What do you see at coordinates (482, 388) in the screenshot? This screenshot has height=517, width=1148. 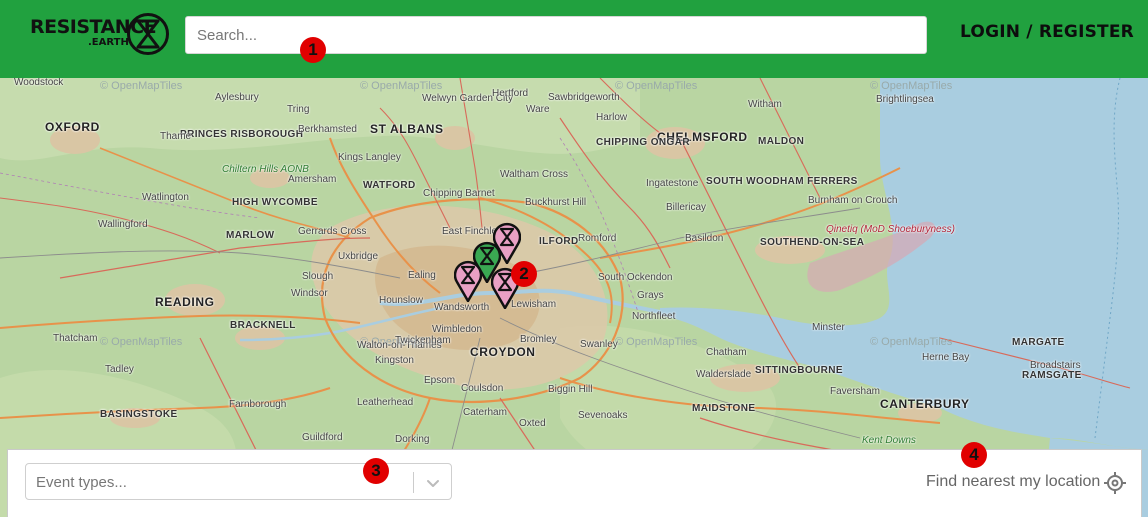 I see `place-label: Coulsdon` at bounding box center [482, 388].